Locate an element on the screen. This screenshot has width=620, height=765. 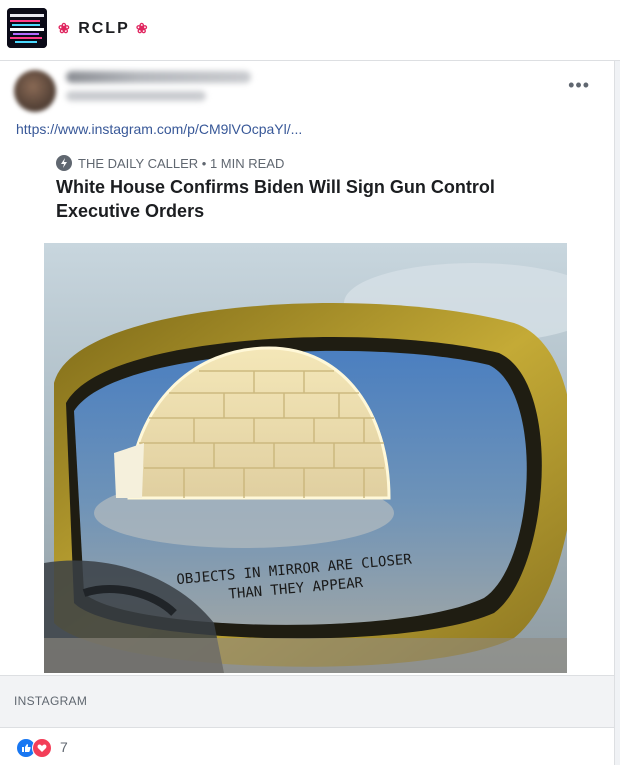
more-options-button: ••• is located at coordinates (579, 85).